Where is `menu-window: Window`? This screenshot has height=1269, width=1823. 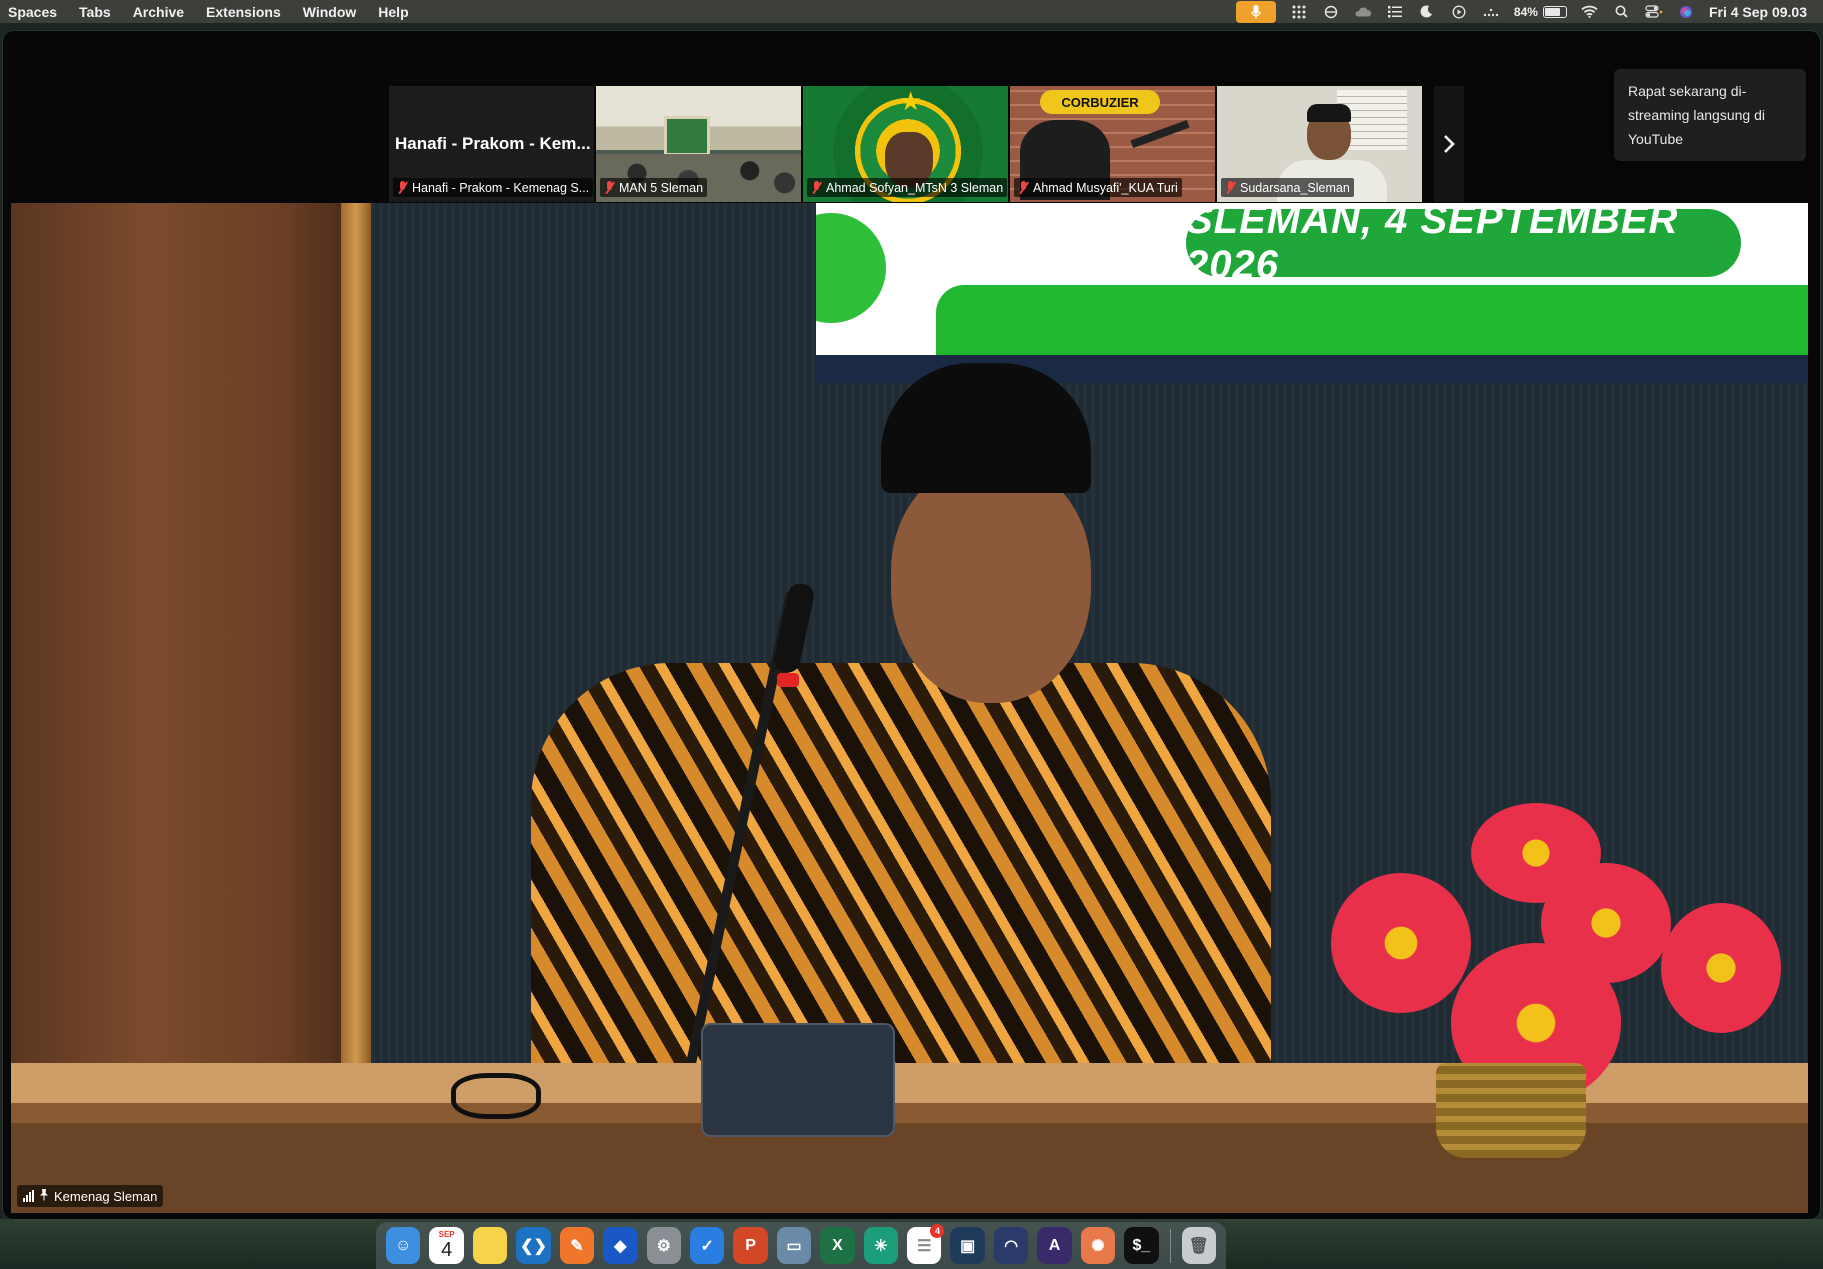 menu-window: Window is located at coordinates (330, 12).